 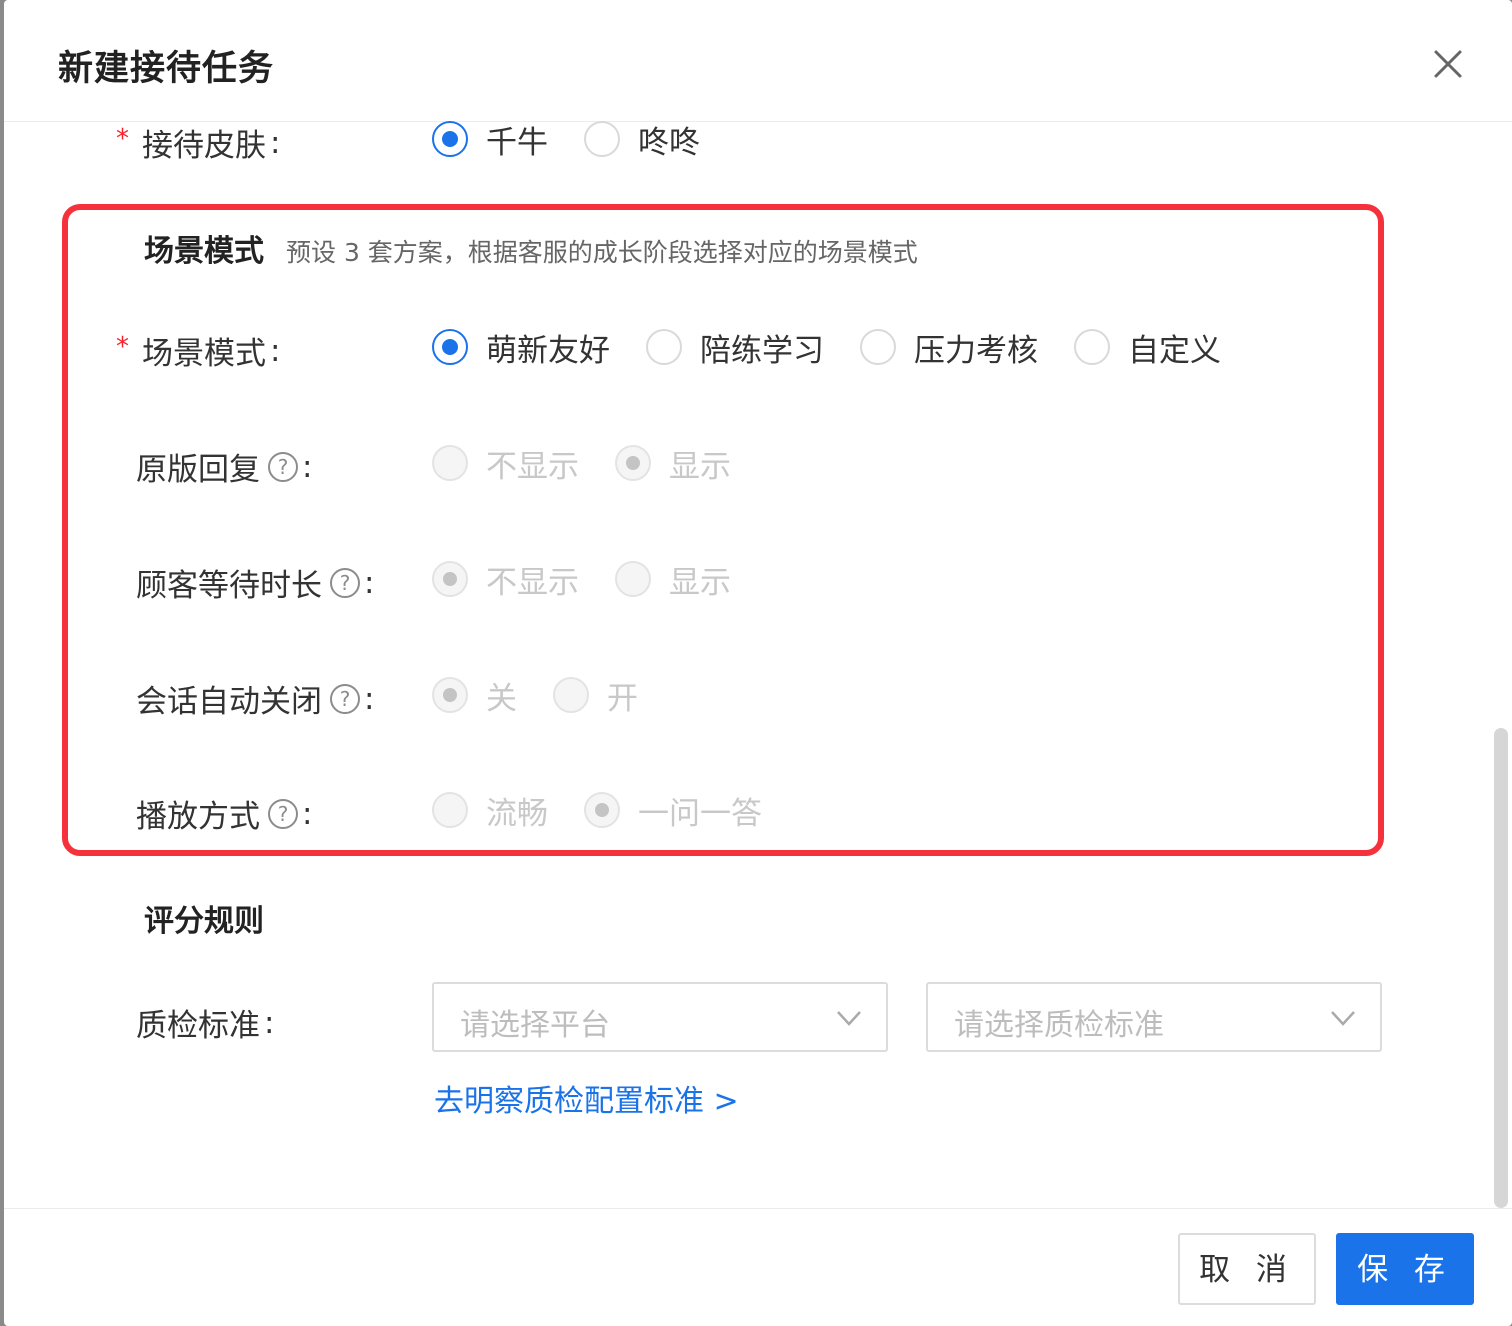 I want to click on original-reply-radio-group: 不显示 显示, so click(x=599, y=463).